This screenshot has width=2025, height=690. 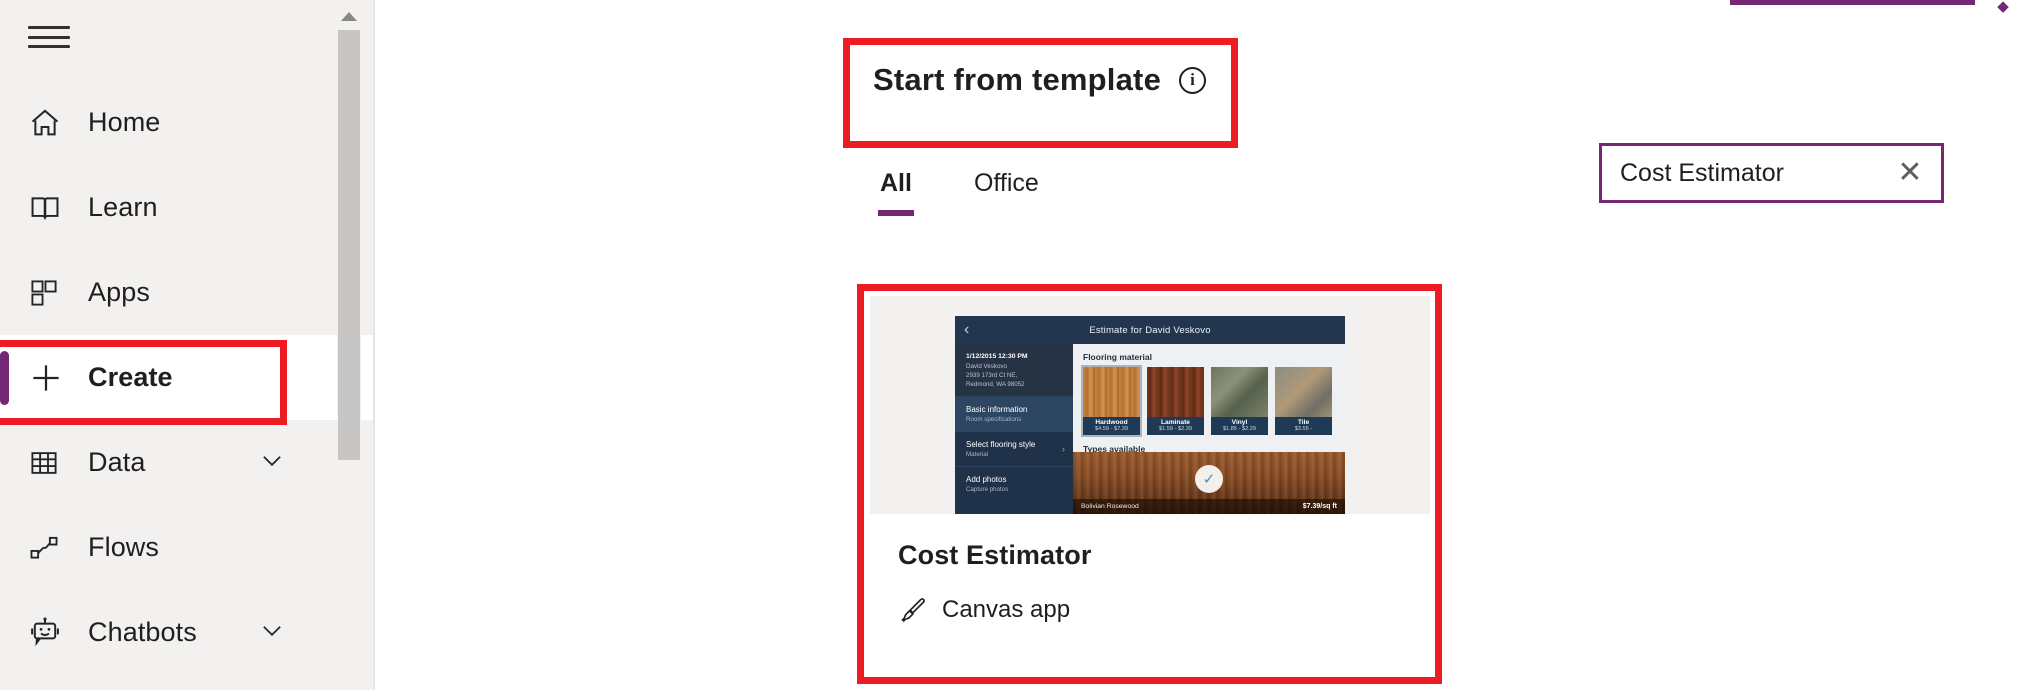 I want to click on swatch-caption: Laminate $1.59 - $2.39, so click(x=1175, y=426).